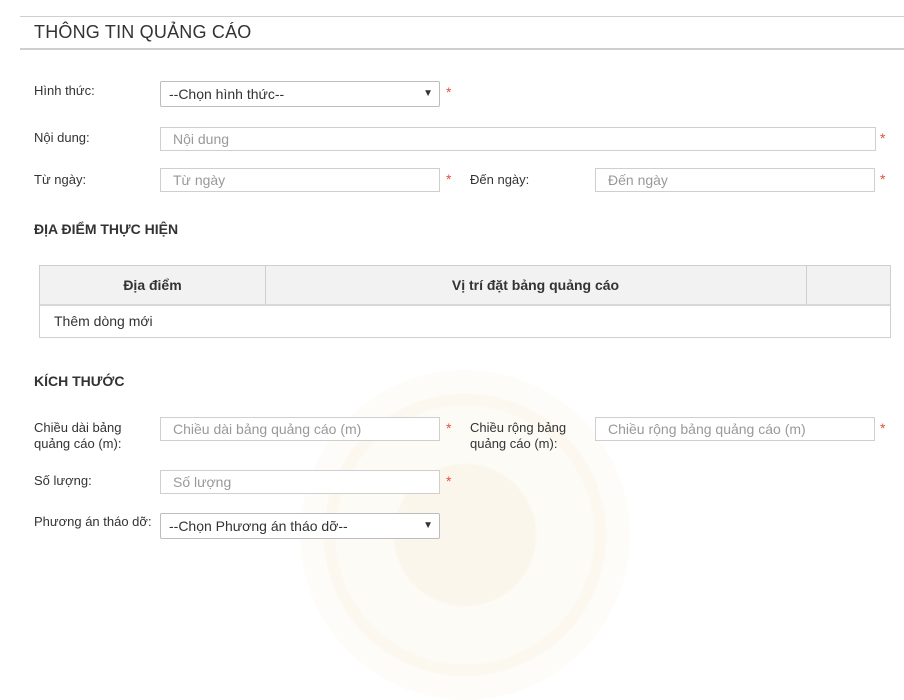 The width and height of the screenshot is (904, 700). What do you see at coordinates (93, 521) in the screenshot?
I see `removal-label: Phương án tháo dỡ:` at bounding box center [93, 521].